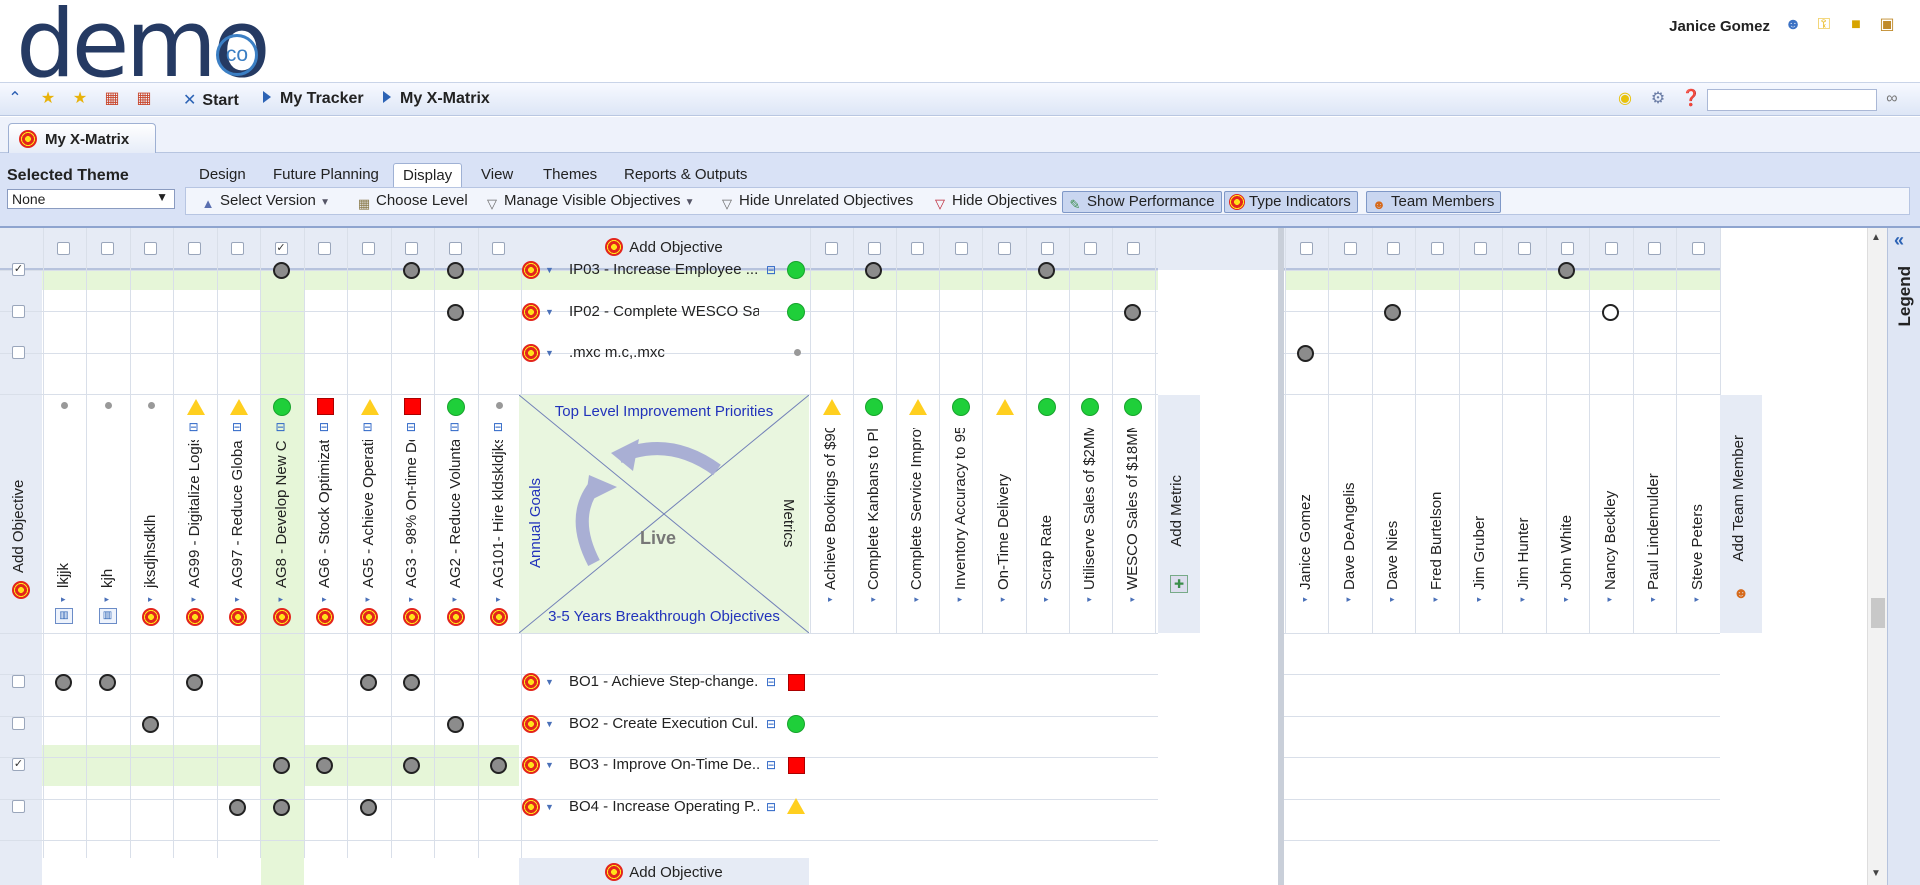  Describe the element at coordinates (1878, 613) in the screenshot. I see `scrollbar-thumb` at that location.